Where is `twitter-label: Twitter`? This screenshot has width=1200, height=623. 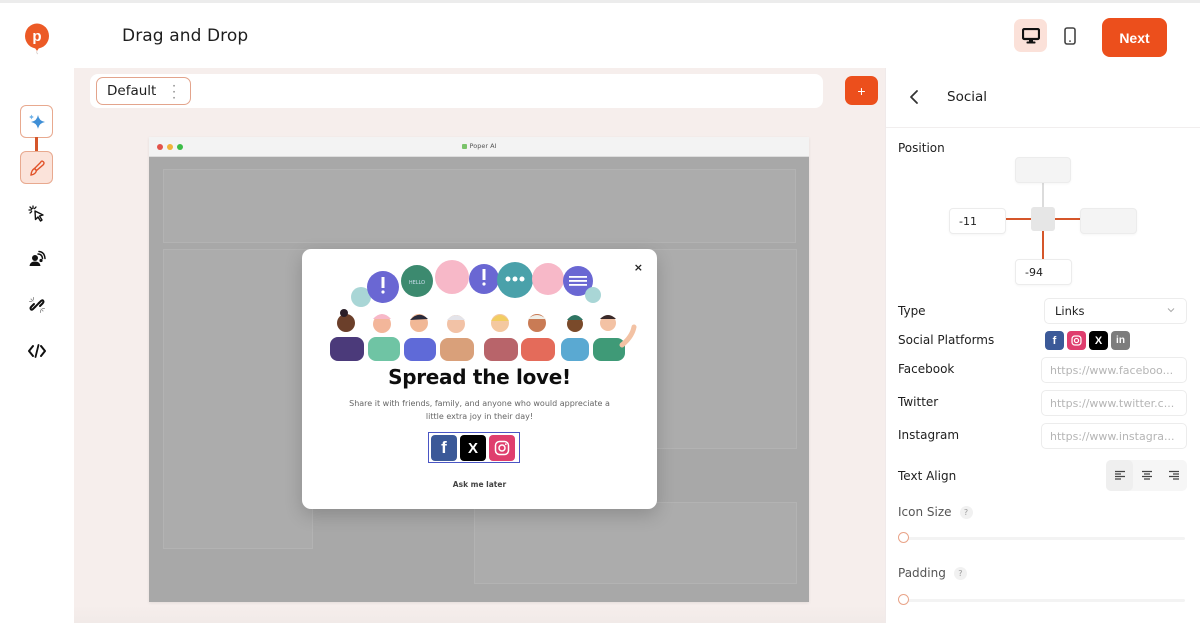 twitter-label: Twitter is located at coordinates (918, 402).